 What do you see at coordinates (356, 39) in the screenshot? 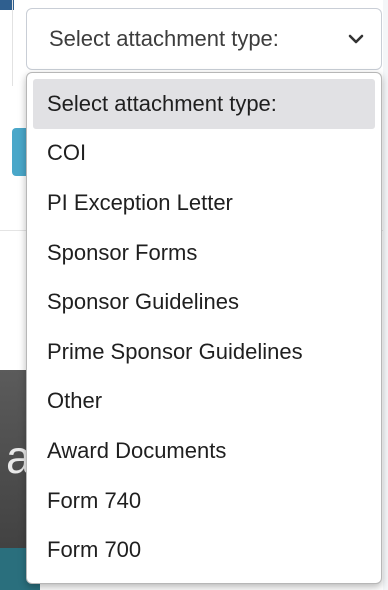
I see `chevron-down-icon` at bounding box center [356, 39].